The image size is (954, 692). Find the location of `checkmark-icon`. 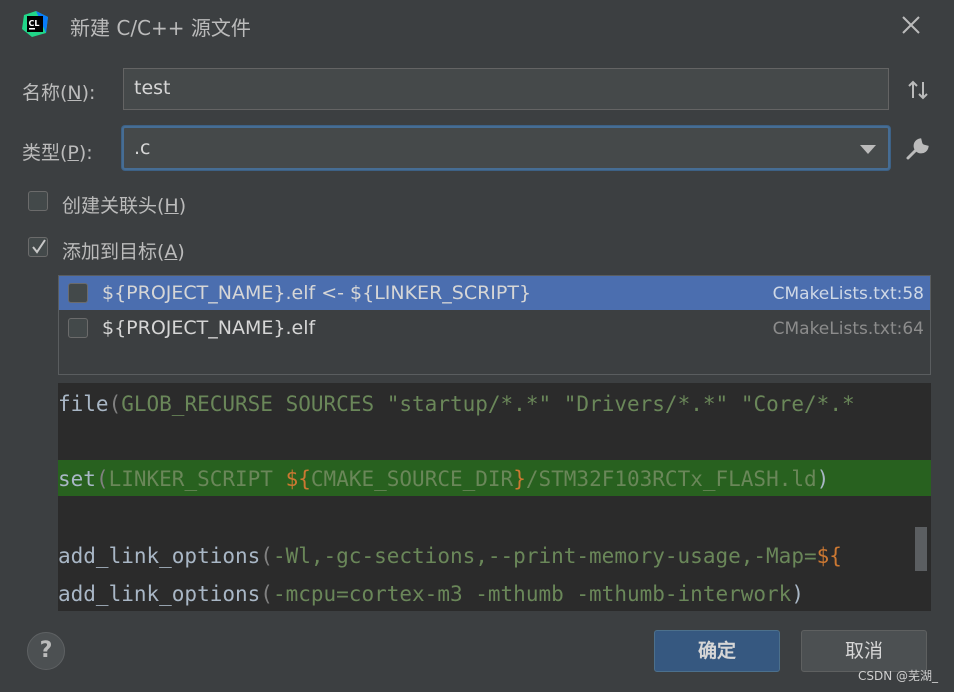

checkmark-icon is located at coordinates (39, 246).